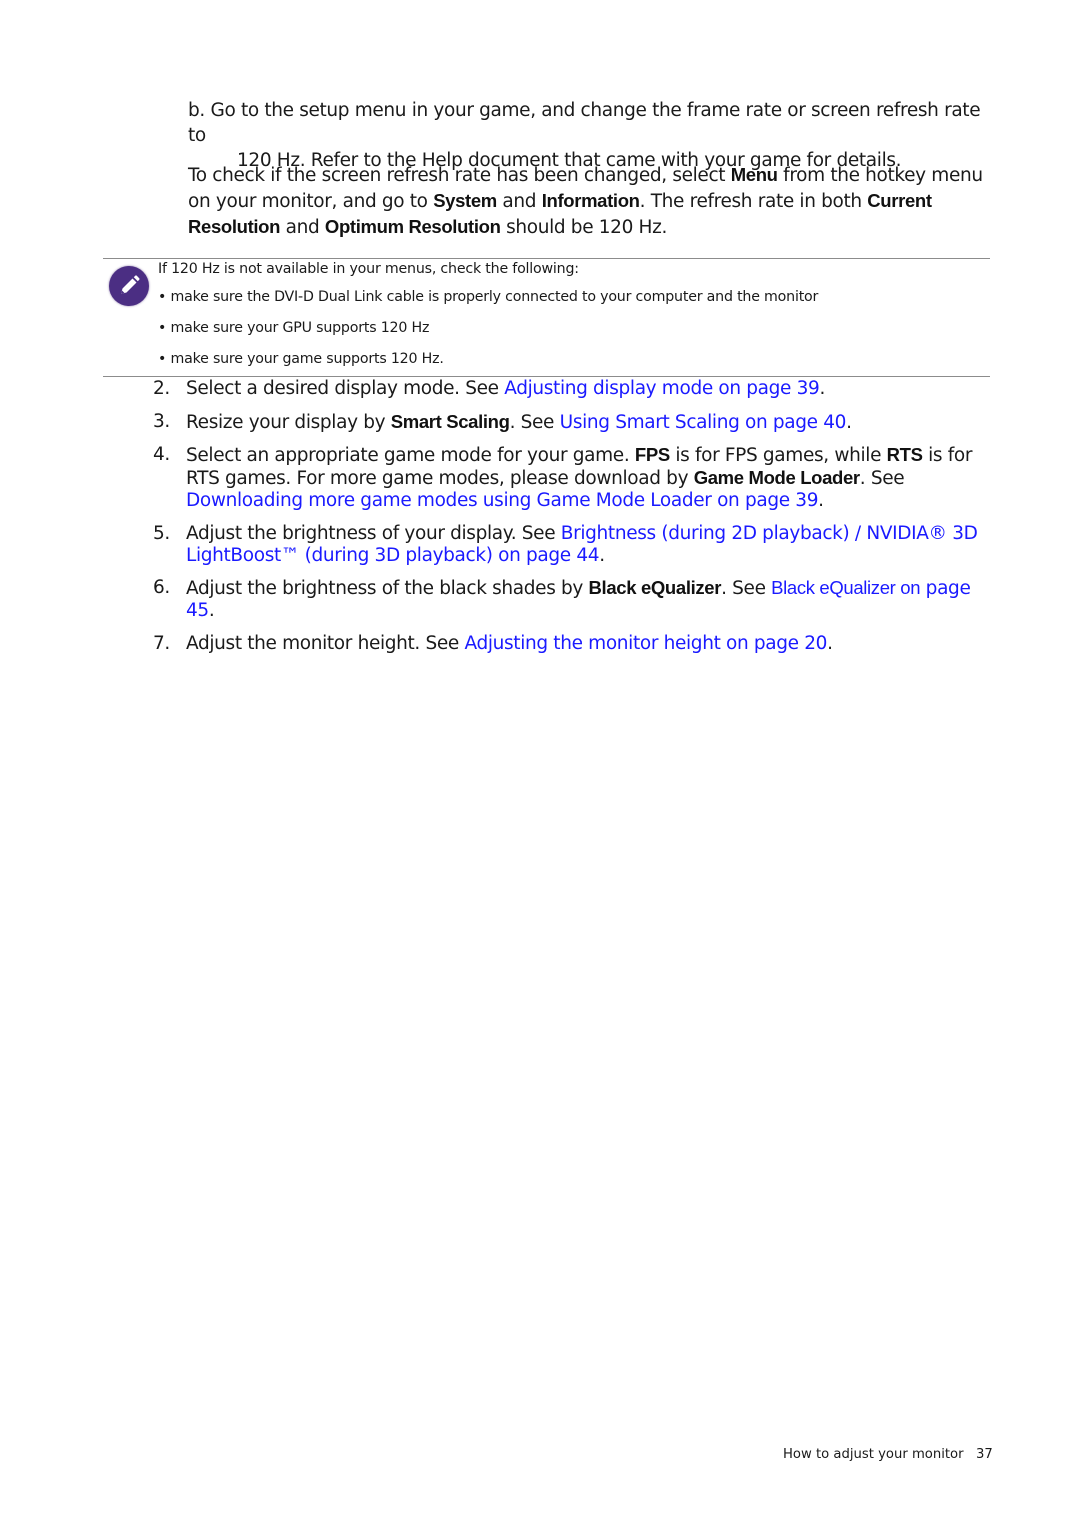  Describe the element at coordinates (161, 388) in the screenshot. I see `step-number: 2.` at that location.